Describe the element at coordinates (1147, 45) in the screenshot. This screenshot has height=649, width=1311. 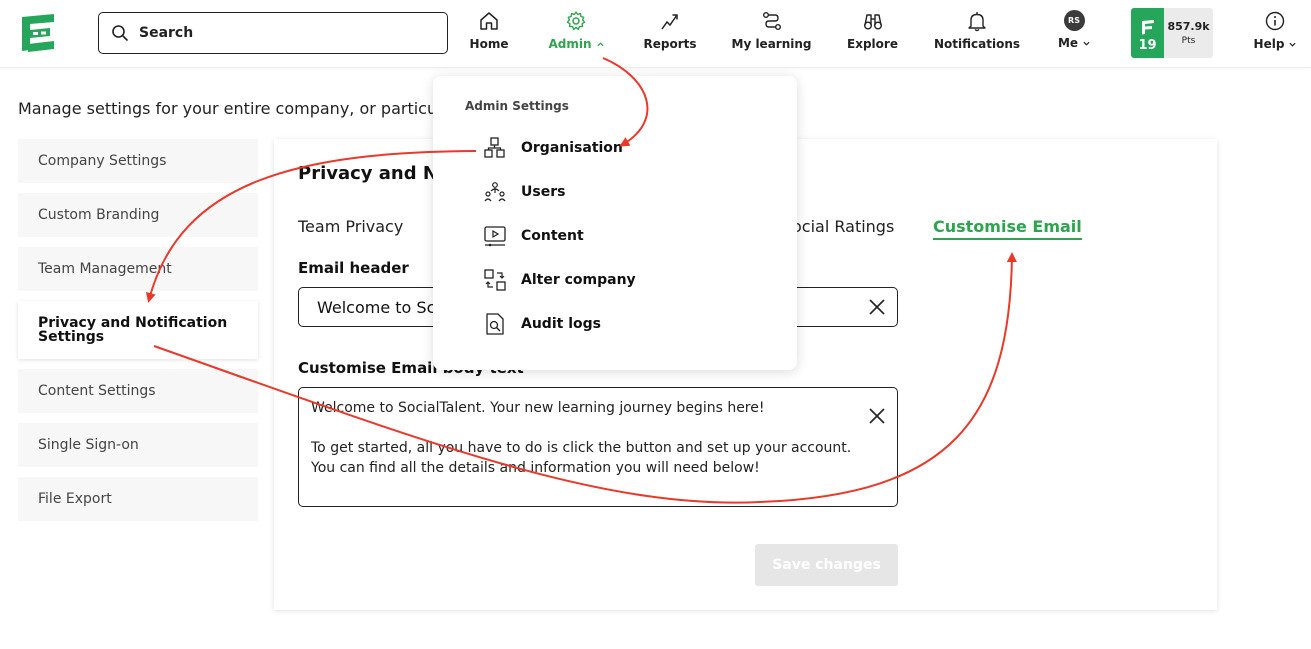
I see `level-number: 19` at that location.